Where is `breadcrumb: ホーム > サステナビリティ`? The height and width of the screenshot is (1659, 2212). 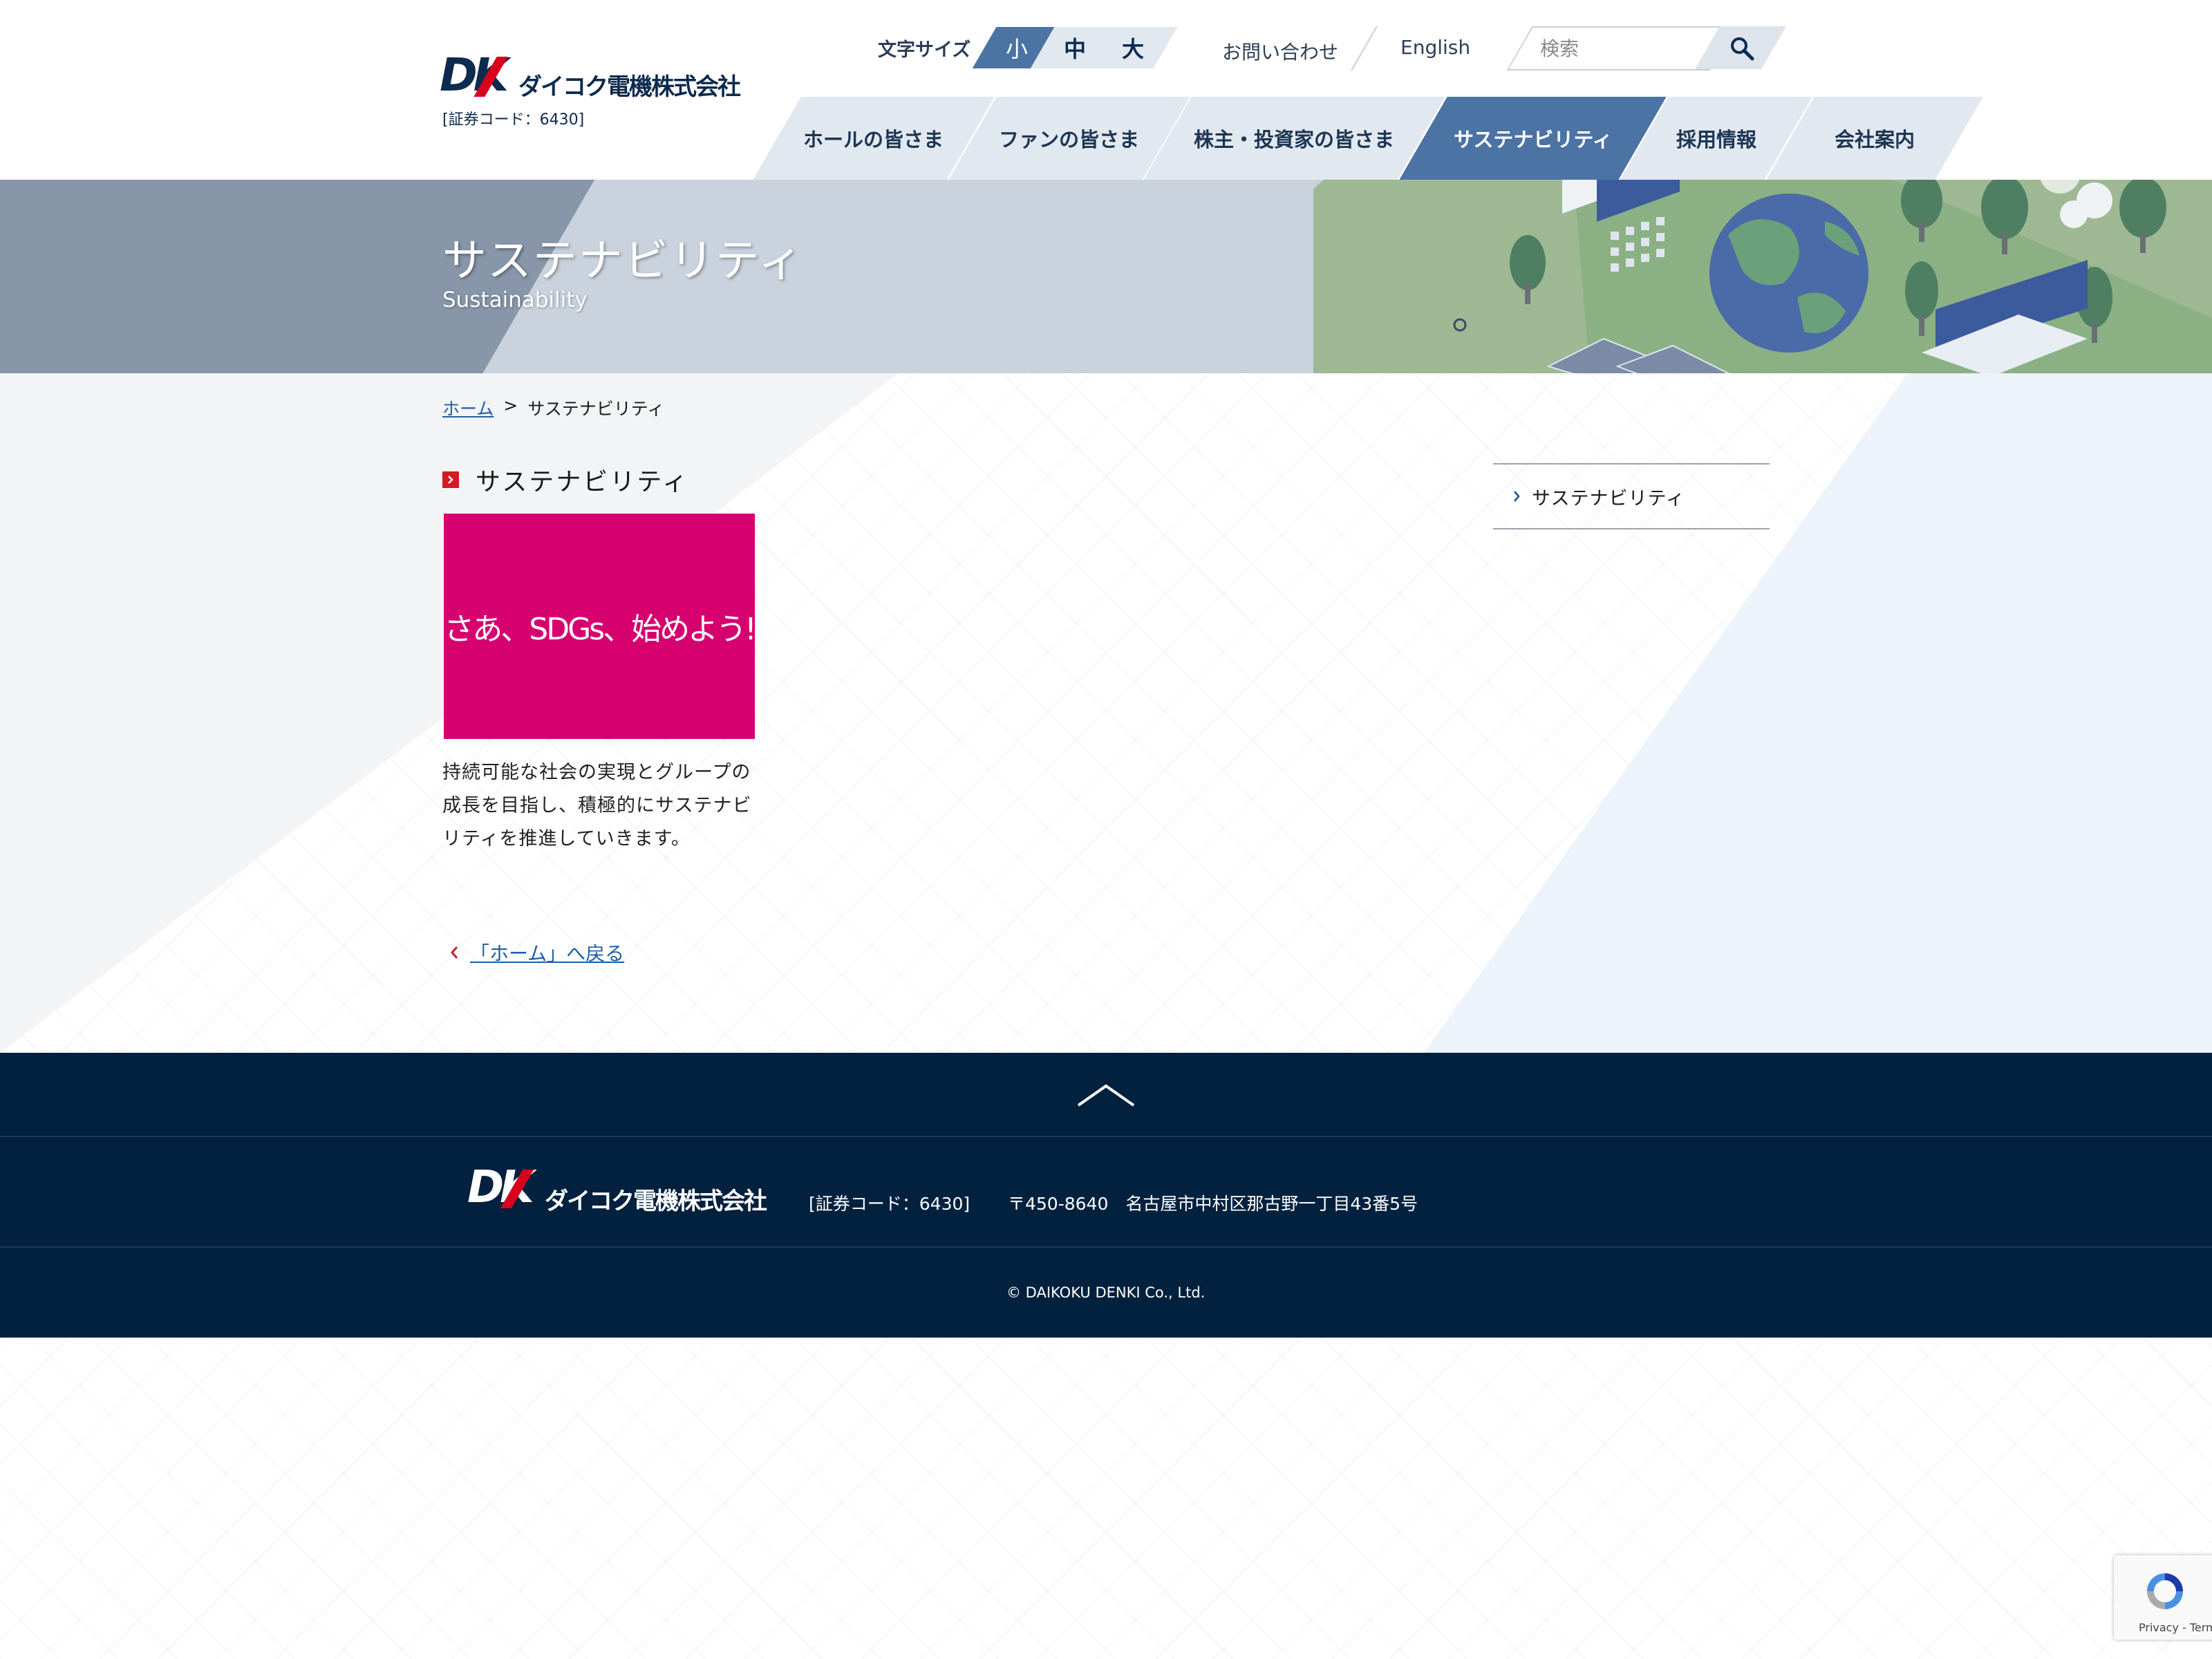 breadcrumb: ホーム > サステナビリティ is located at coordinates (553, 407).